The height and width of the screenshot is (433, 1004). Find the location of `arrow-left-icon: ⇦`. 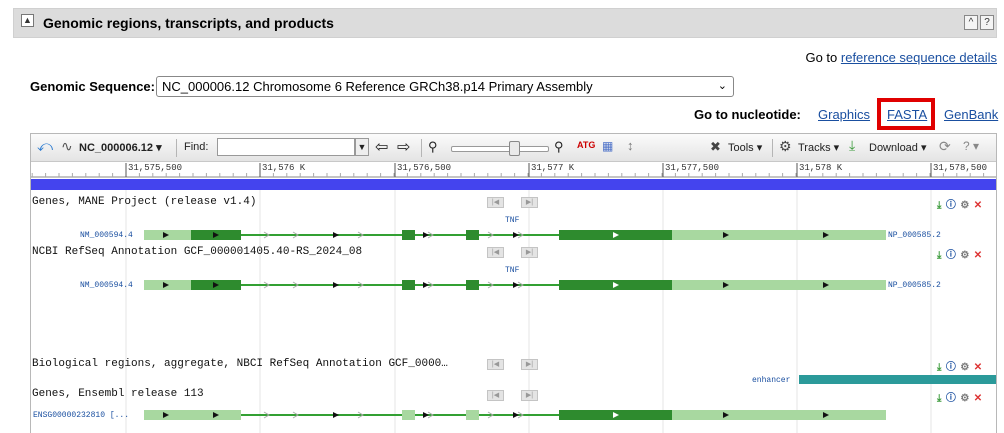

arrow-left-icon: ⇦ is located at coordinates (381, 147).